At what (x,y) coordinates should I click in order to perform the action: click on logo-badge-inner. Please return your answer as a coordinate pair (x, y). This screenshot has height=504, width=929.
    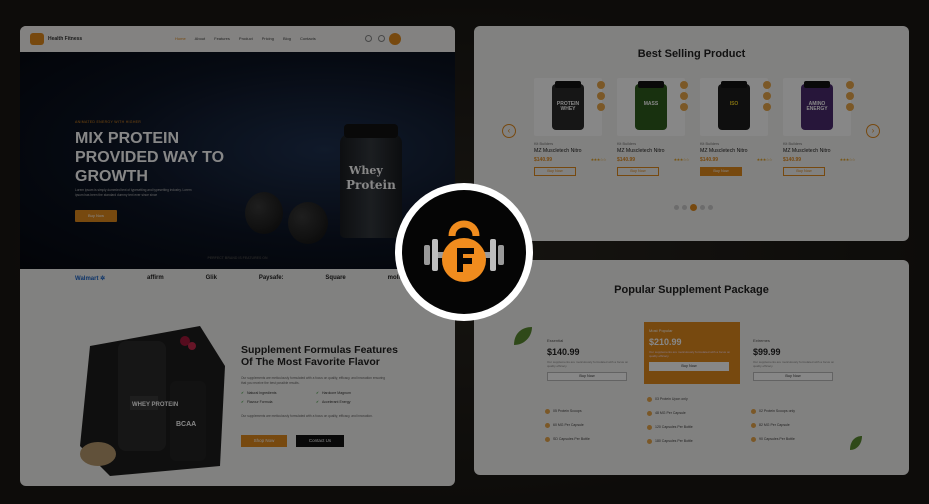
    Looking at the image, I should click on (464, 252).